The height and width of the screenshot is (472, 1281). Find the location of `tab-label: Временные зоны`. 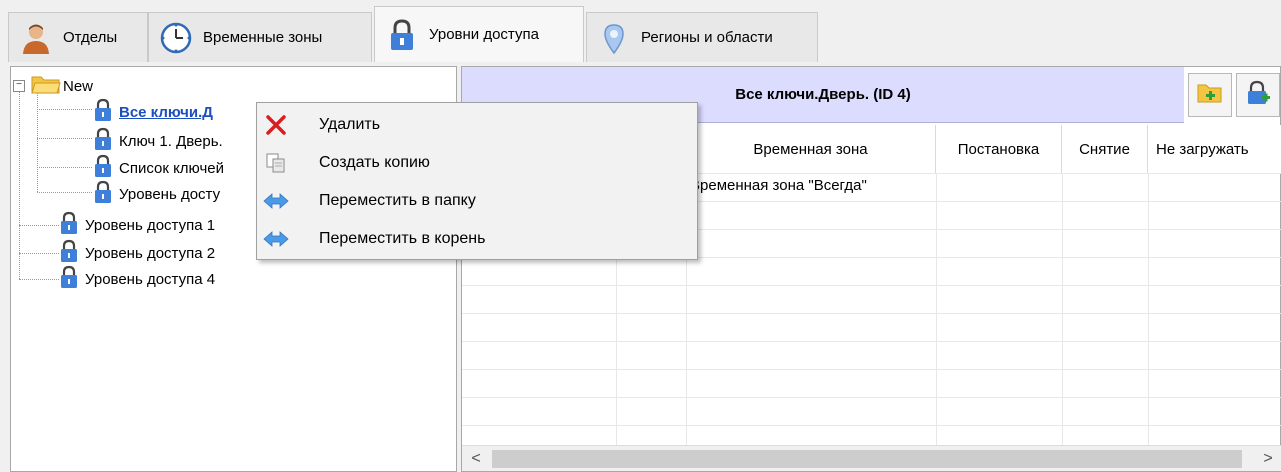

tab-label: Временные зоны is located at coordinates (263, 37).